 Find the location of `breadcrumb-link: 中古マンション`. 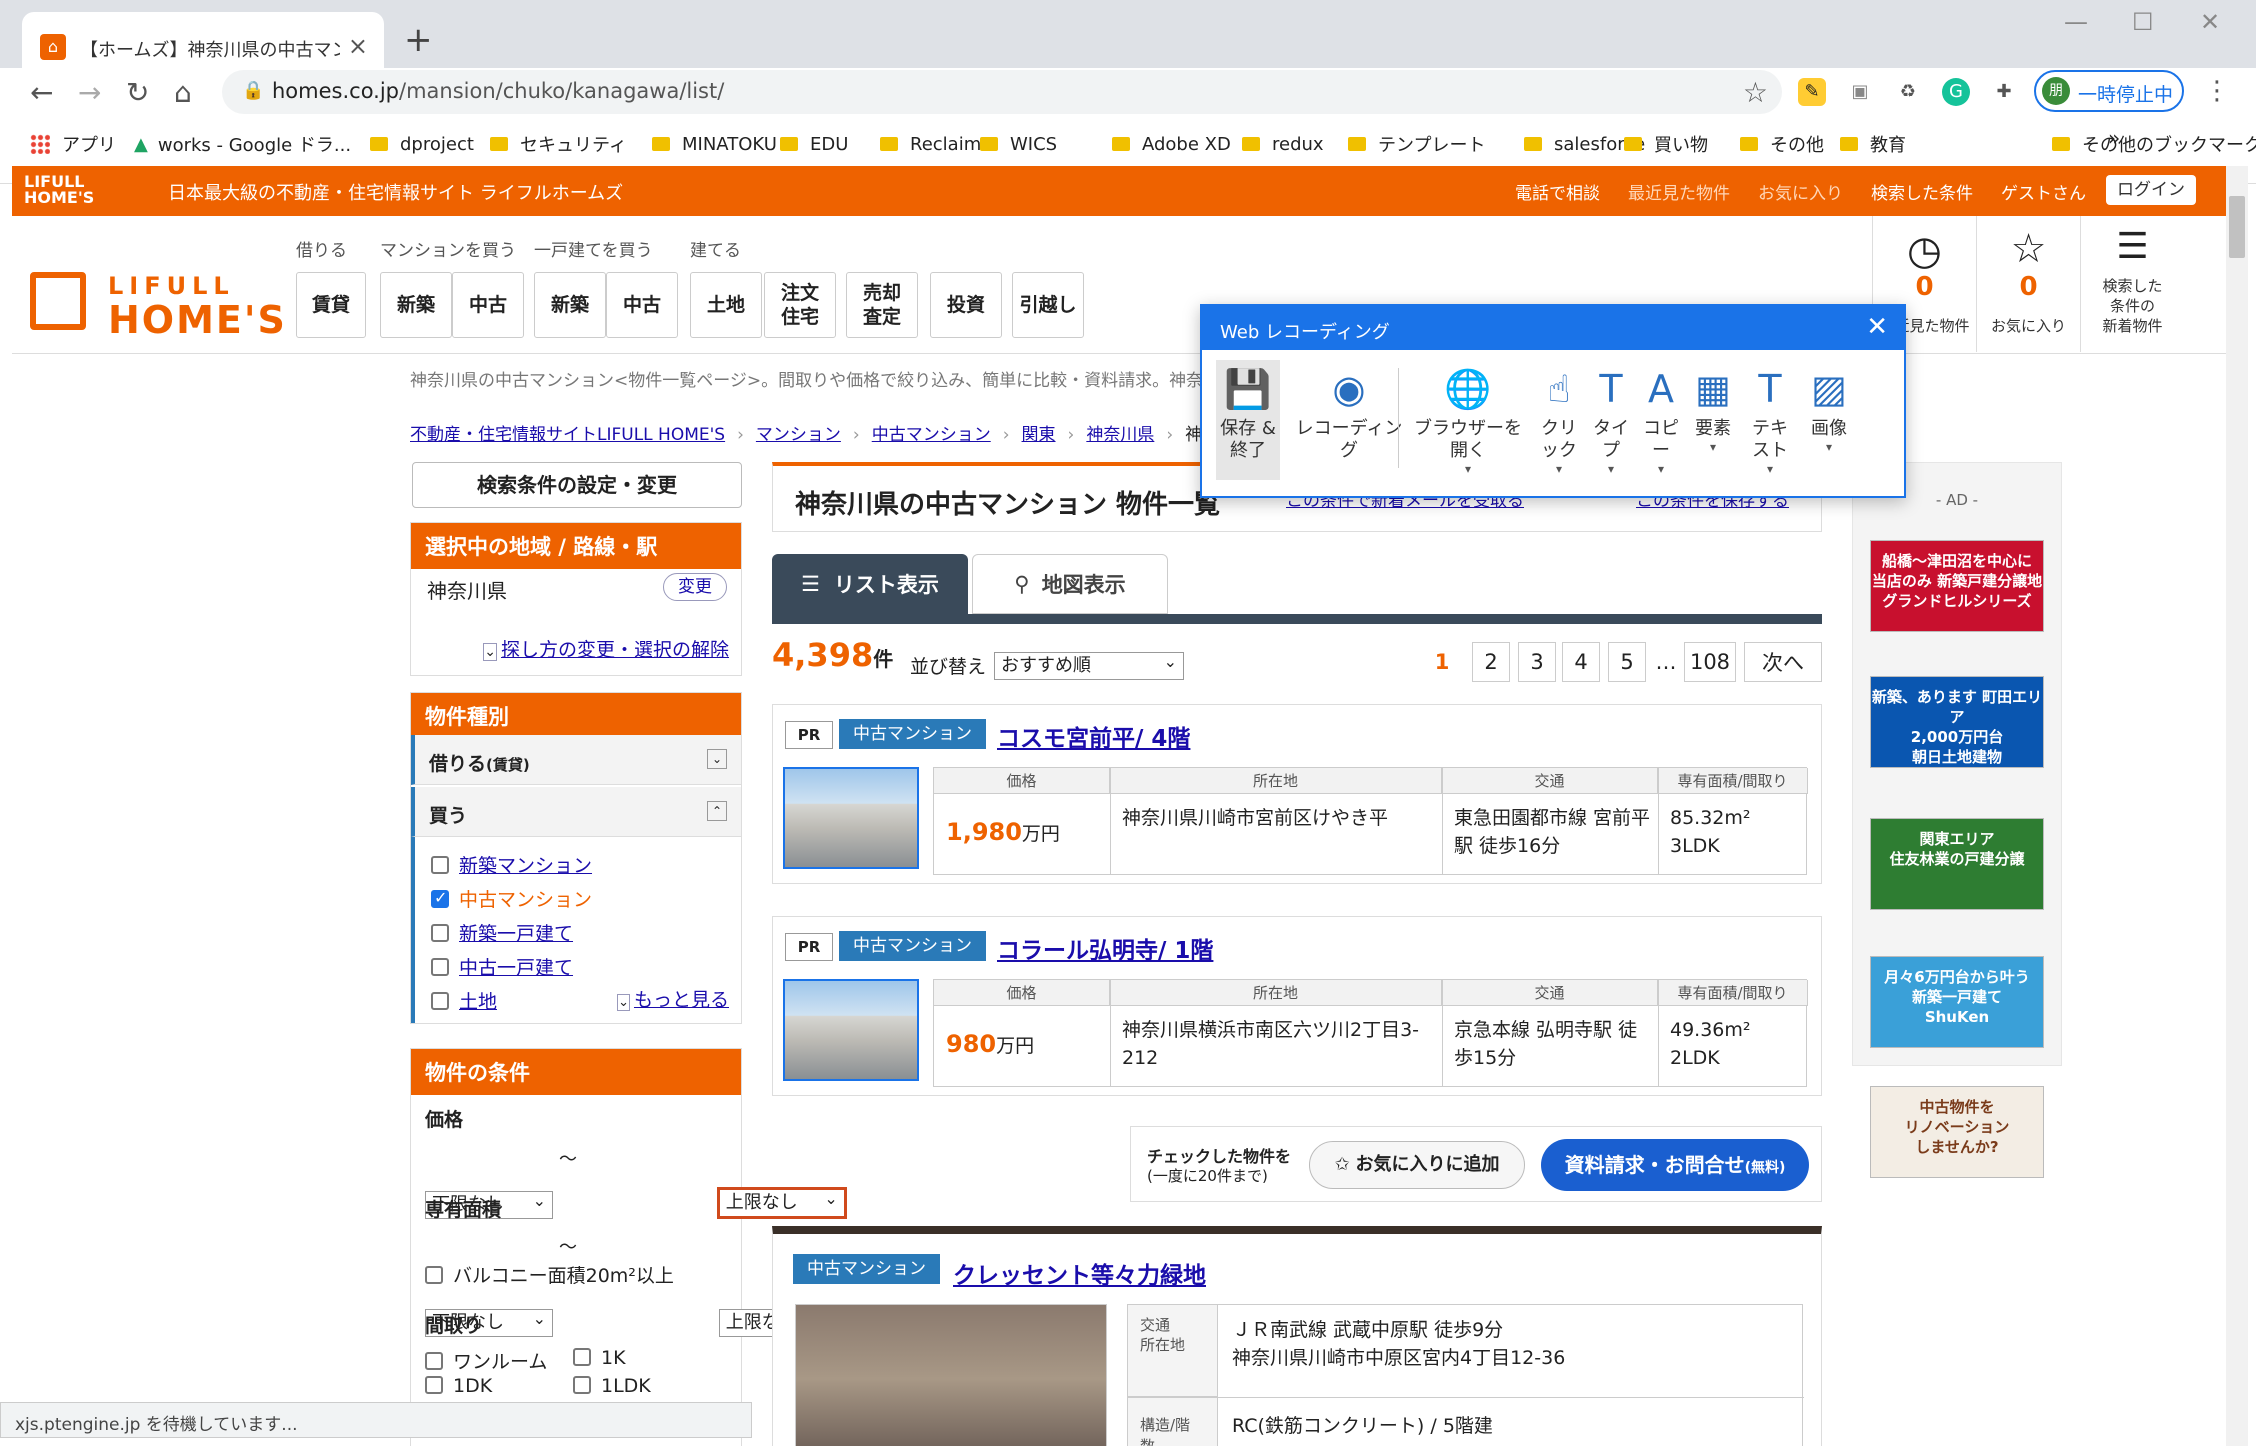

breadcrumb-link: 中古マンション is located at coordinates (931, 435).